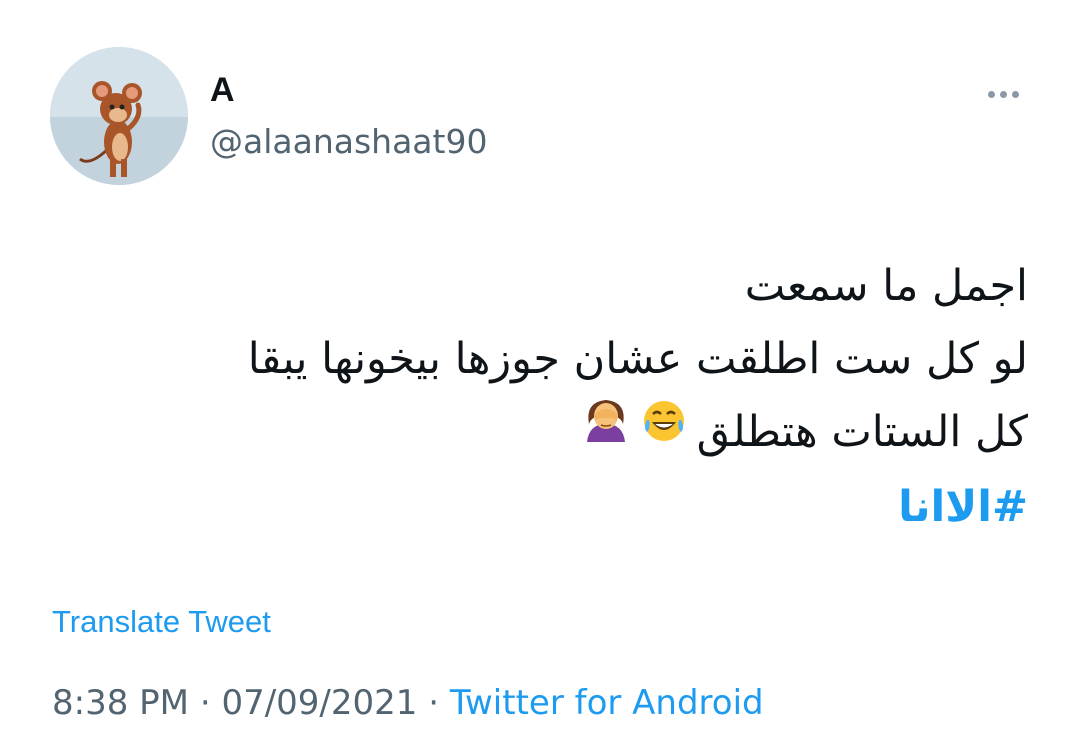 The width and height of the screenshot is (1080, 741). What do you see at coordinates (637, 359) in the screenshot?
I see `tweet-line: لو كل ست اطلقت عشان جوزها بيخونها يبقا` at bounding box center [637, 359].